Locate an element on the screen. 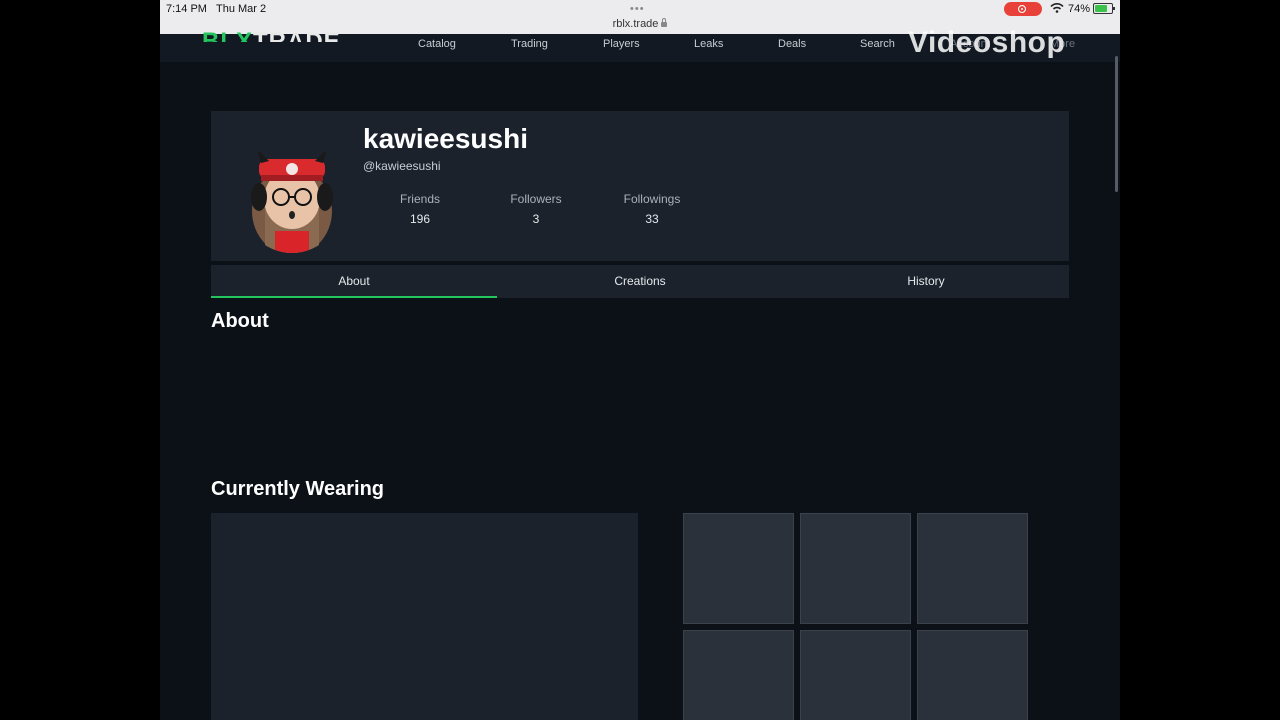 The height and width of the screenshot is (720, 1280). stat-label: Followers is located at coordinates (536, 199).